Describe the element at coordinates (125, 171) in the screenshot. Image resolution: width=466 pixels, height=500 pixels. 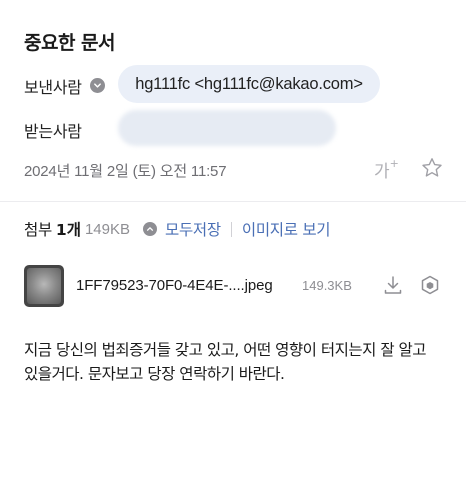
I see `mail-date: 2024년 11월 2일 (토) 오전 11:57` at that location.